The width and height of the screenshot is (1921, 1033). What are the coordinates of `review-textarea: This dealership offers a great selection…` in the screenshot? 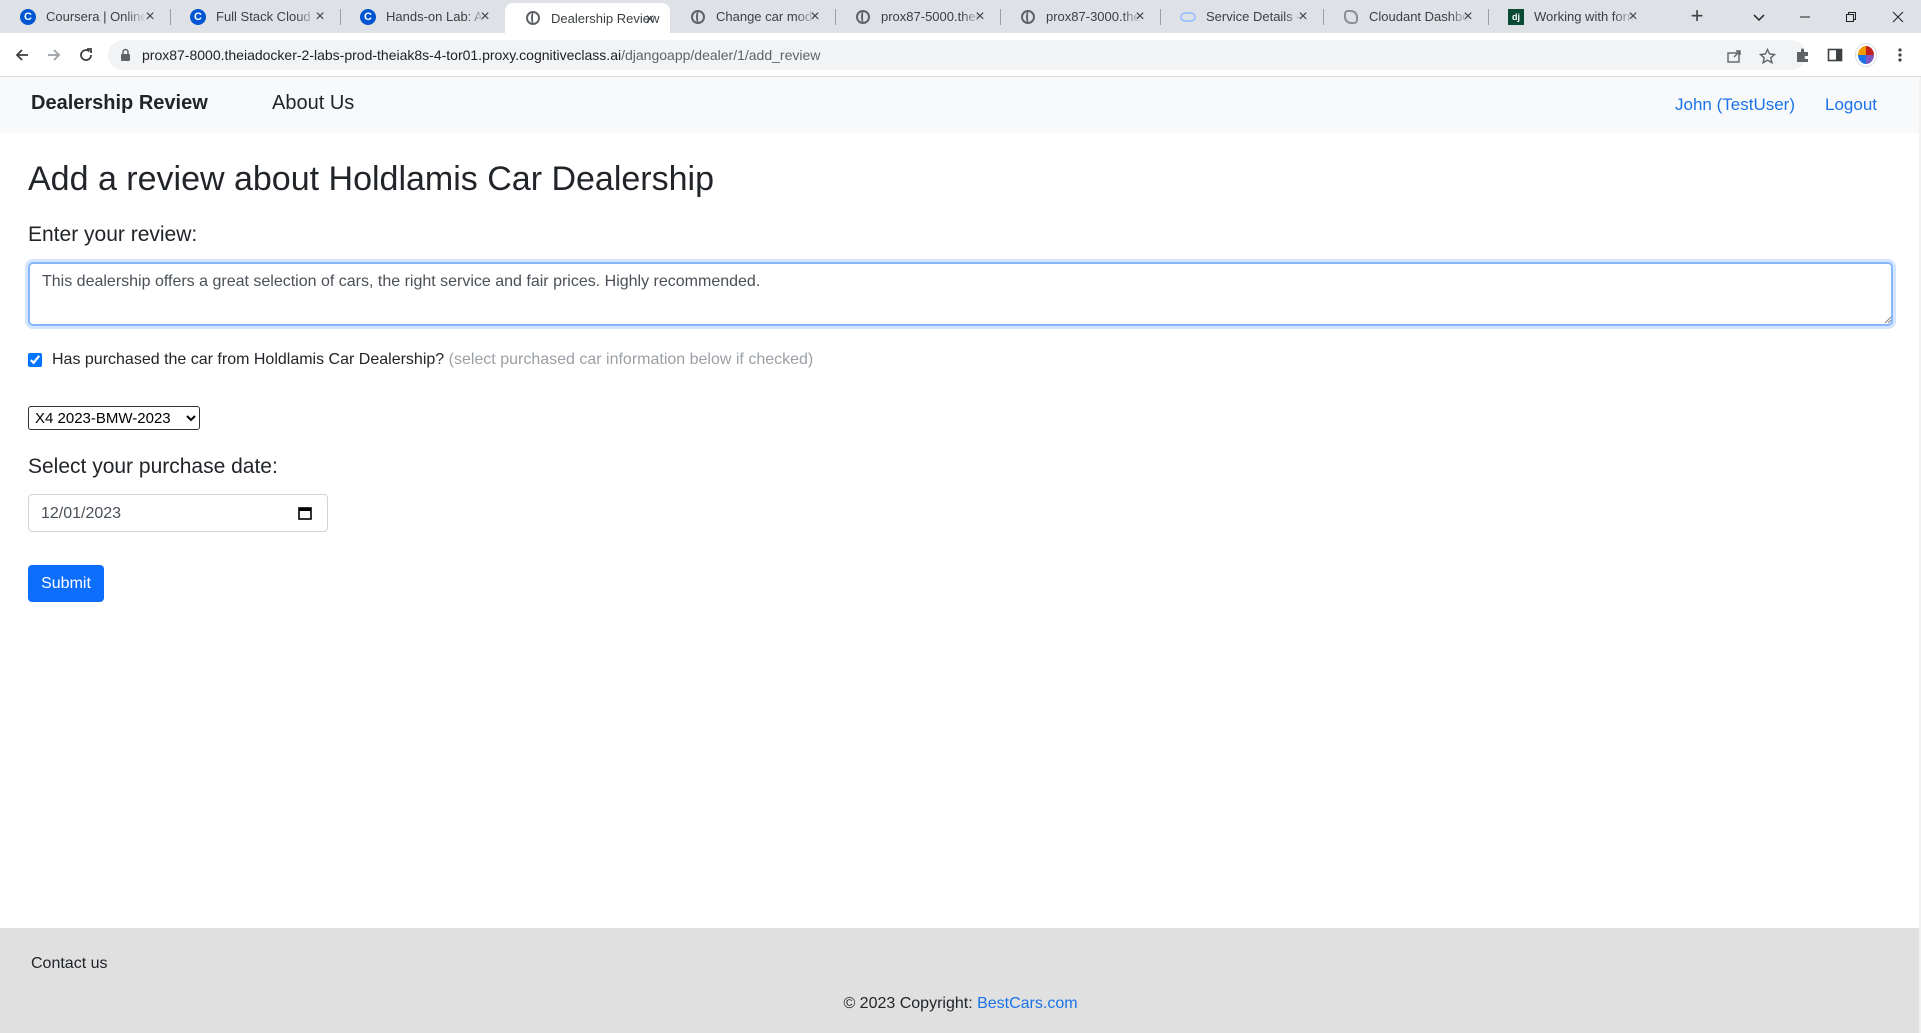 It's located at (960, 294).